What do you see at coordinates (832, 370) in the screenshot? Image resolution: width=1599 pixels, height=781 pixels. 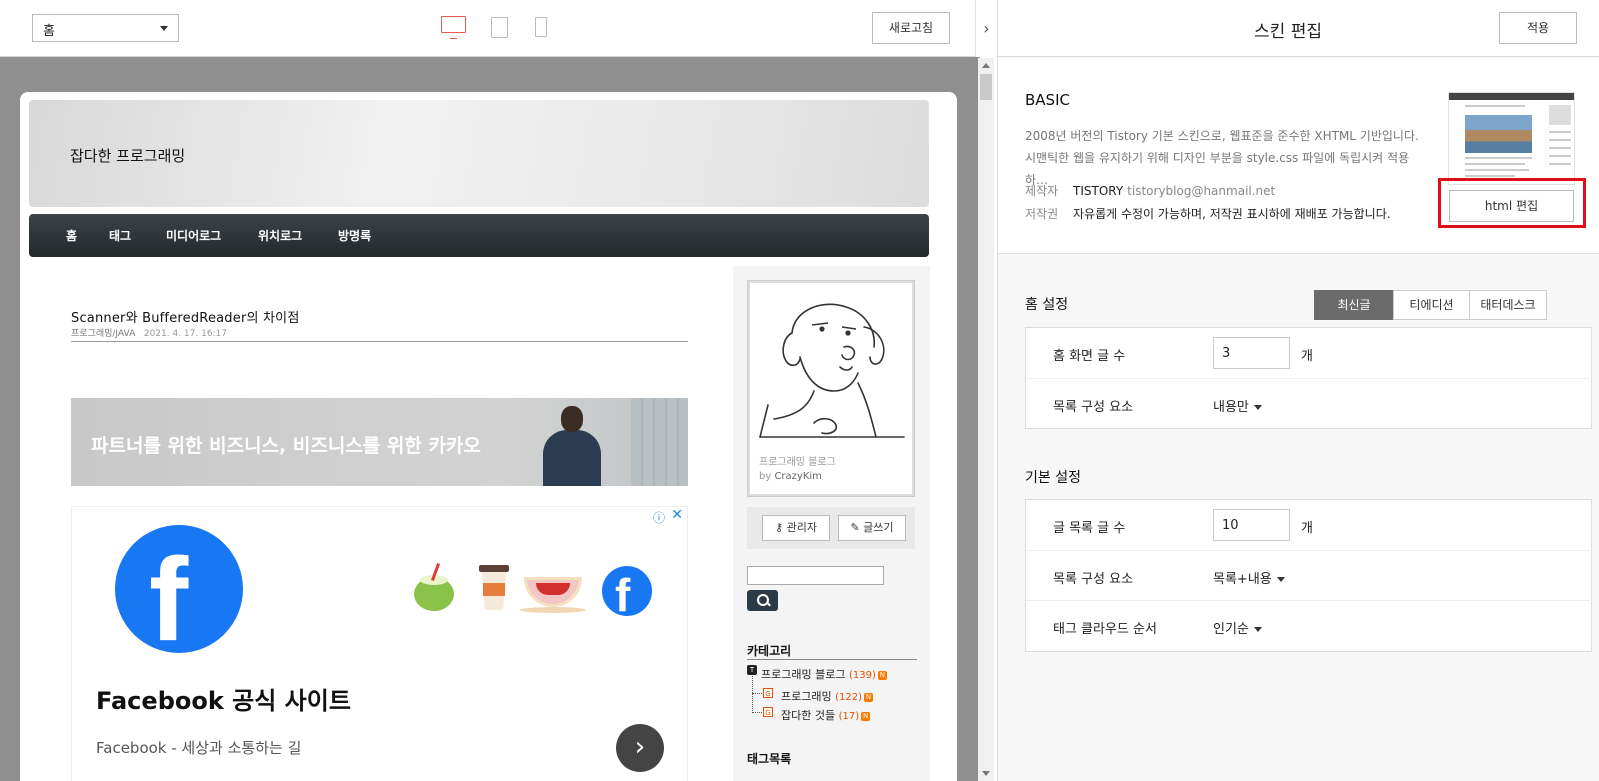 I see `profile-dog-image` at bounding box center [832, 370].